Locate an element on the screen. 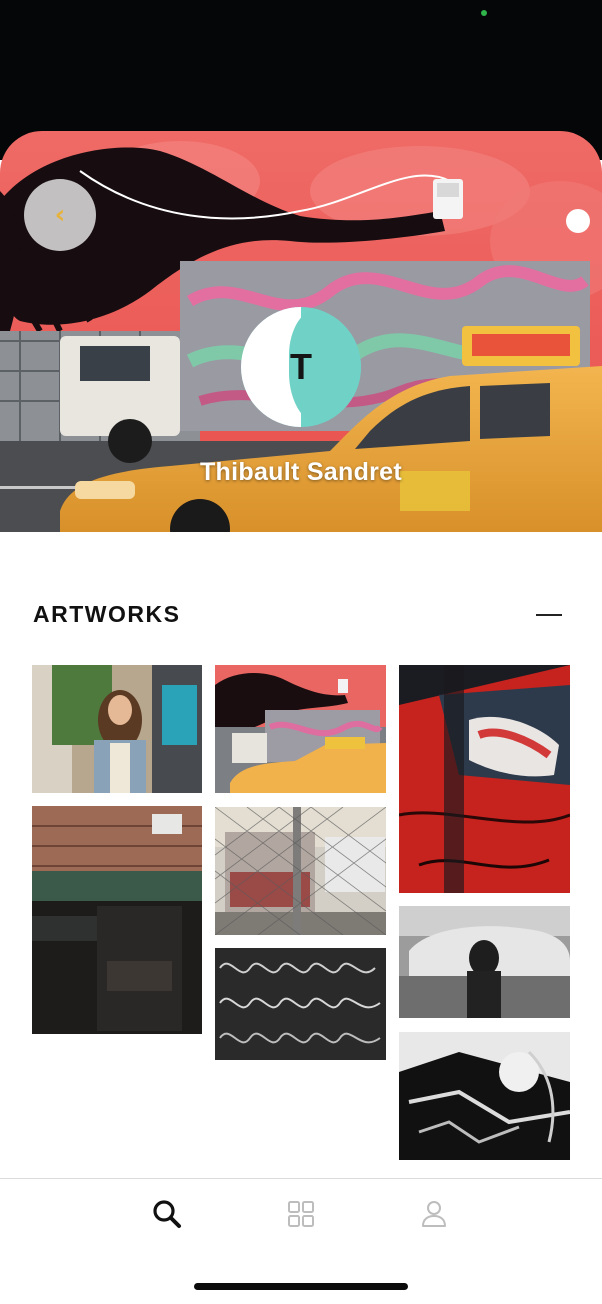  chevron-left-icon: ‹ is located at coordinates (60, 215).